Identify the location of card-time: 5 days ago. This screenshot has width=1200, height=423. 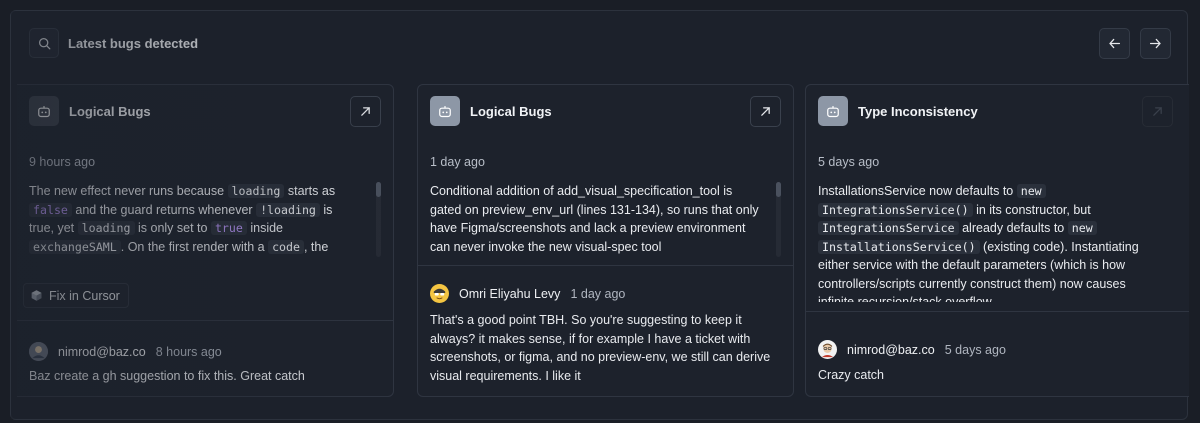
(849, 162).